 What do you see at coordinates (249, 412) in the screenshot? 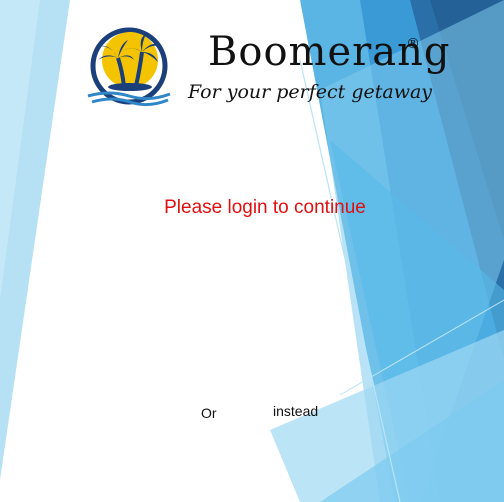
I see `alternative-login-link` at bounding box center [249, 412].